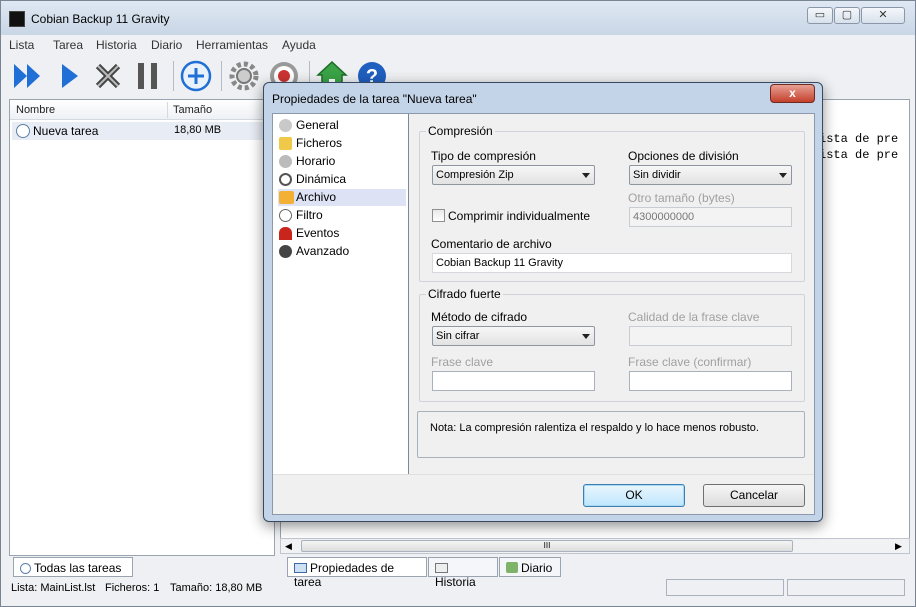 The height and width of the screenshot is (607, 916). Describe the element at coordinates (198, 130) in the screenshot. I see `task-size: 18,80 MB` at that location.